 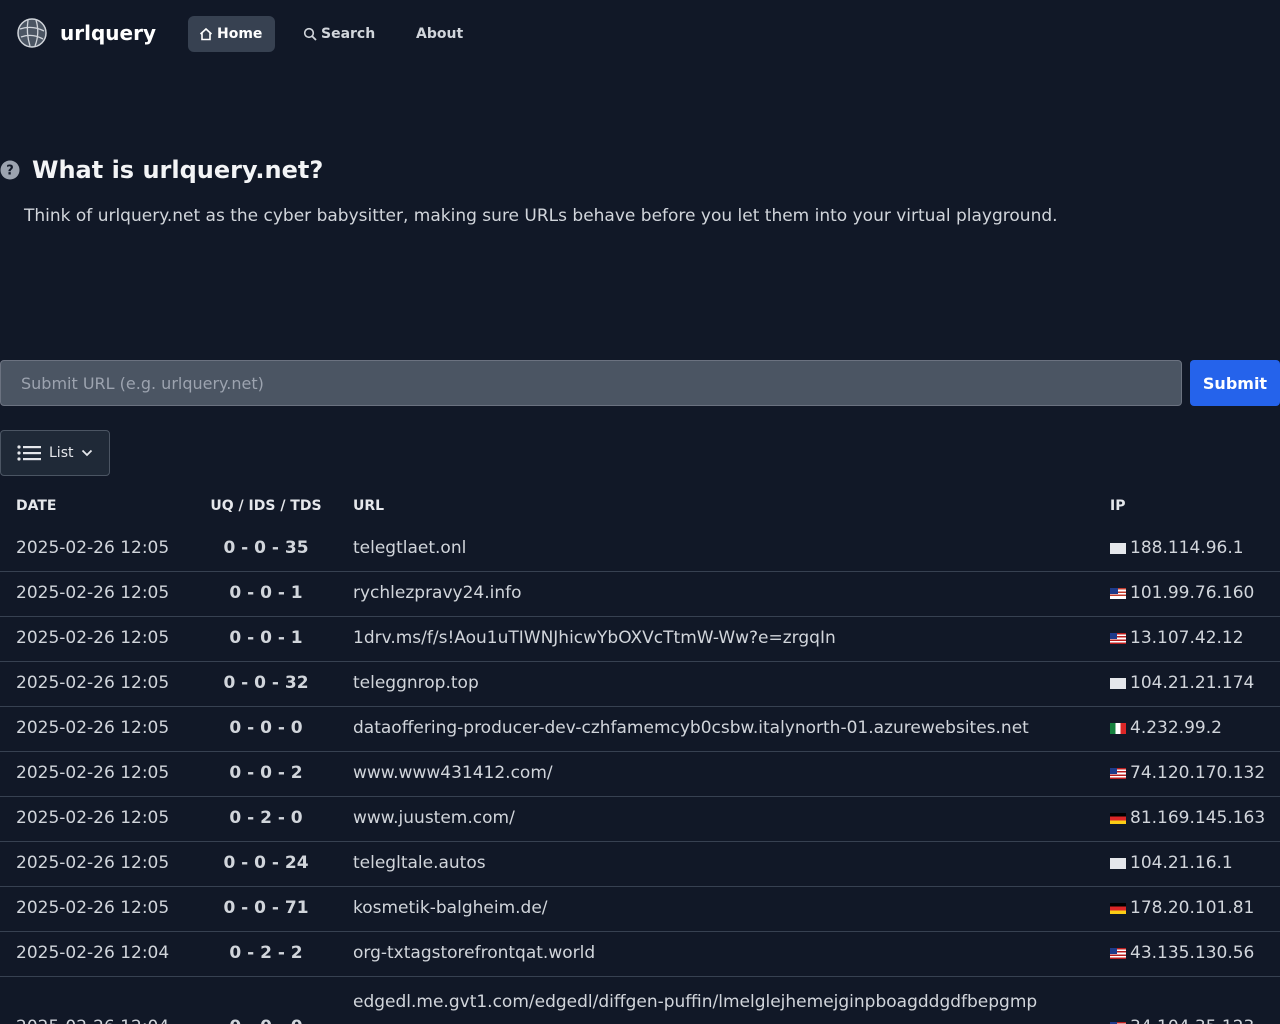 What do you see at coordinates (266, 683) in the screenshot?
I see `row-score: 0 - 0 - 32` at bounding box center [266, 683].